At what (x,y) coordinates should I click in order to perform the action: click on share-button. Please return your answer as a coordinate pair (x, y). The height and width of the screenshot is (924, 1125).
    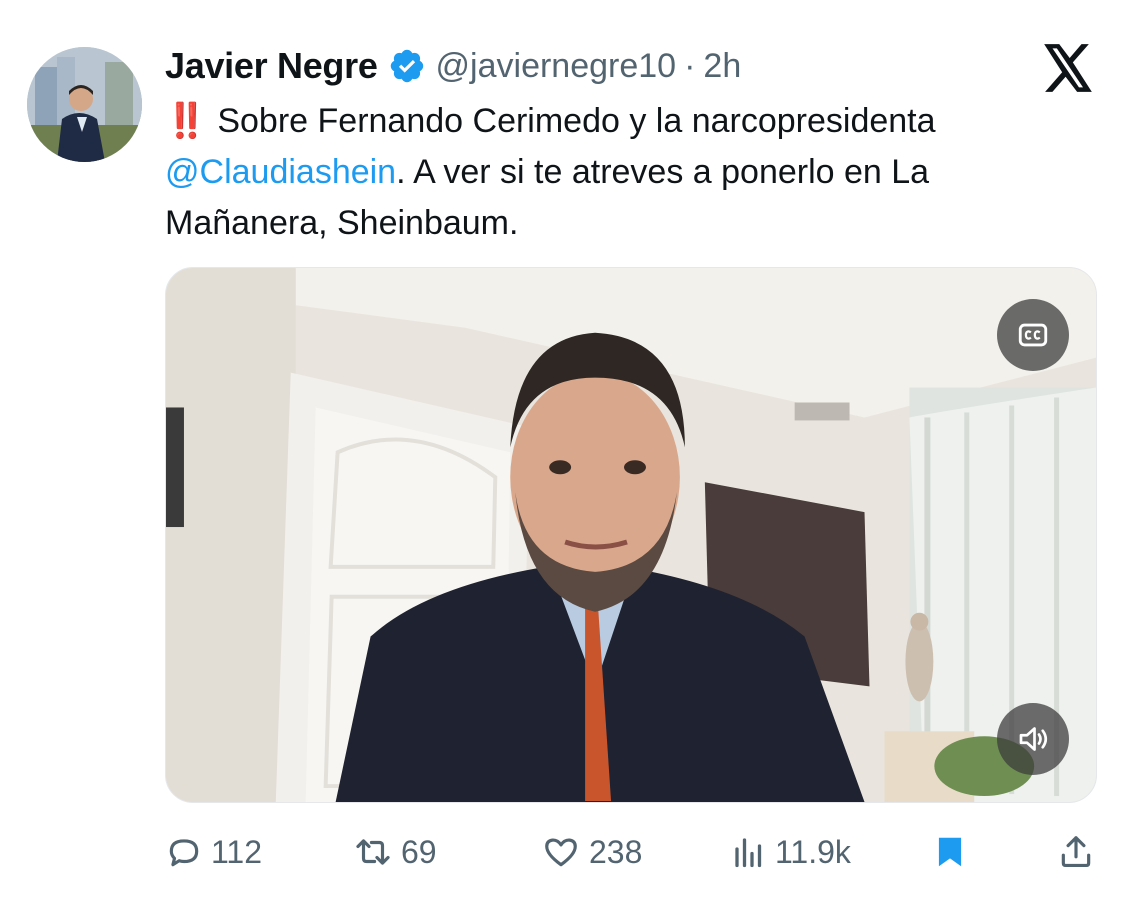
    Looking at the image, I should click on (1076, 852).